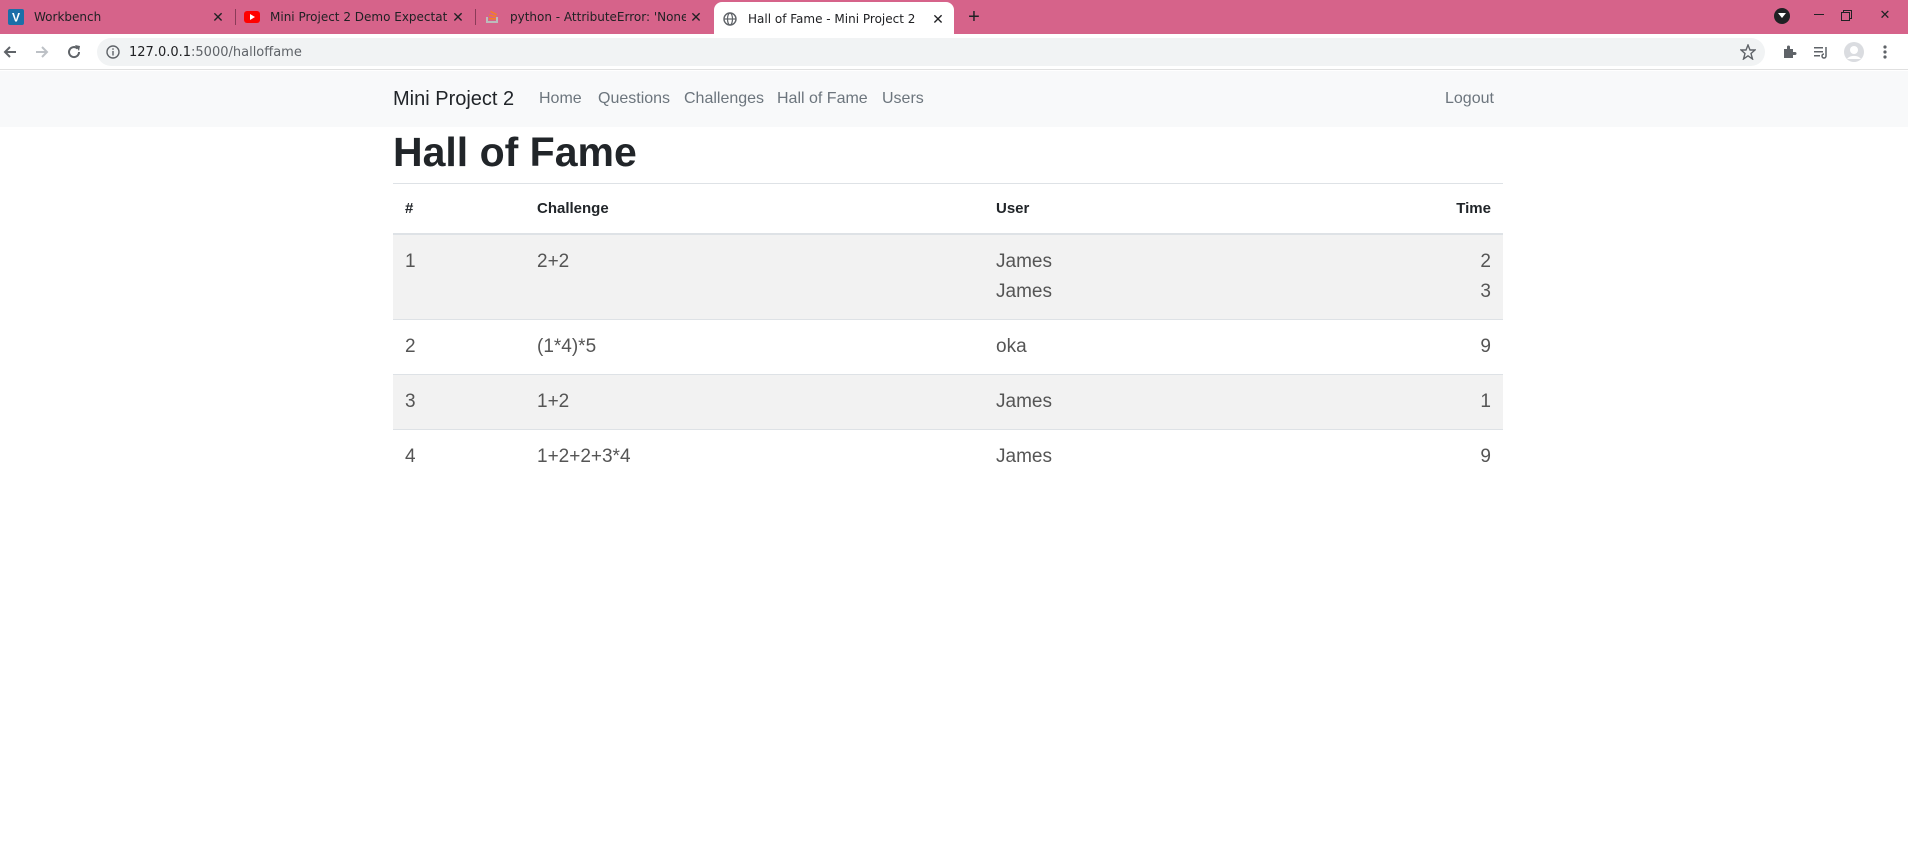 The width and height of the screenshot is (1908, 866). I want to click on bookmark-star-icon, so click(1748, 52).